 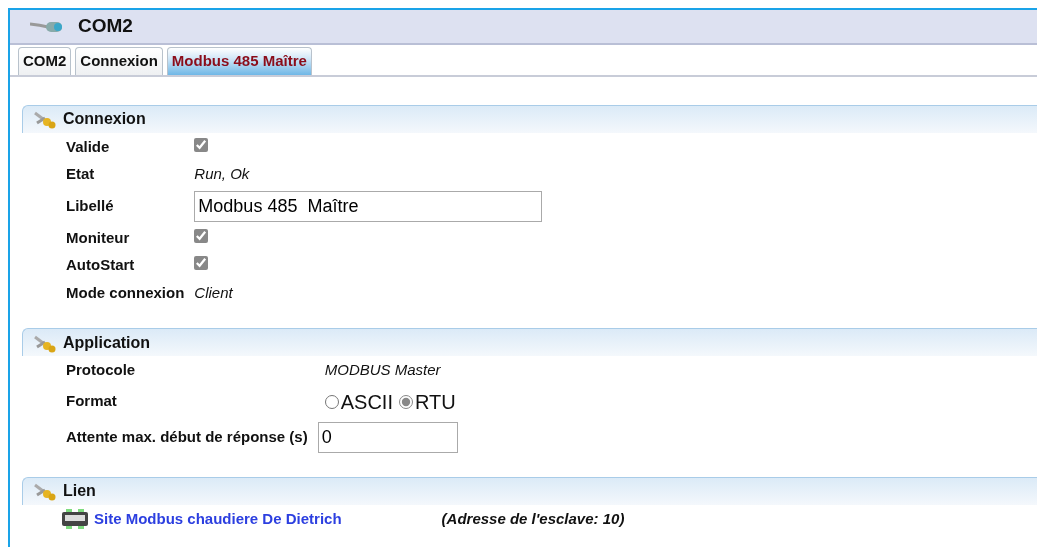 I want to click on slave-address: (Adresse de l'esclave: 10), so click(x=532, y=518).